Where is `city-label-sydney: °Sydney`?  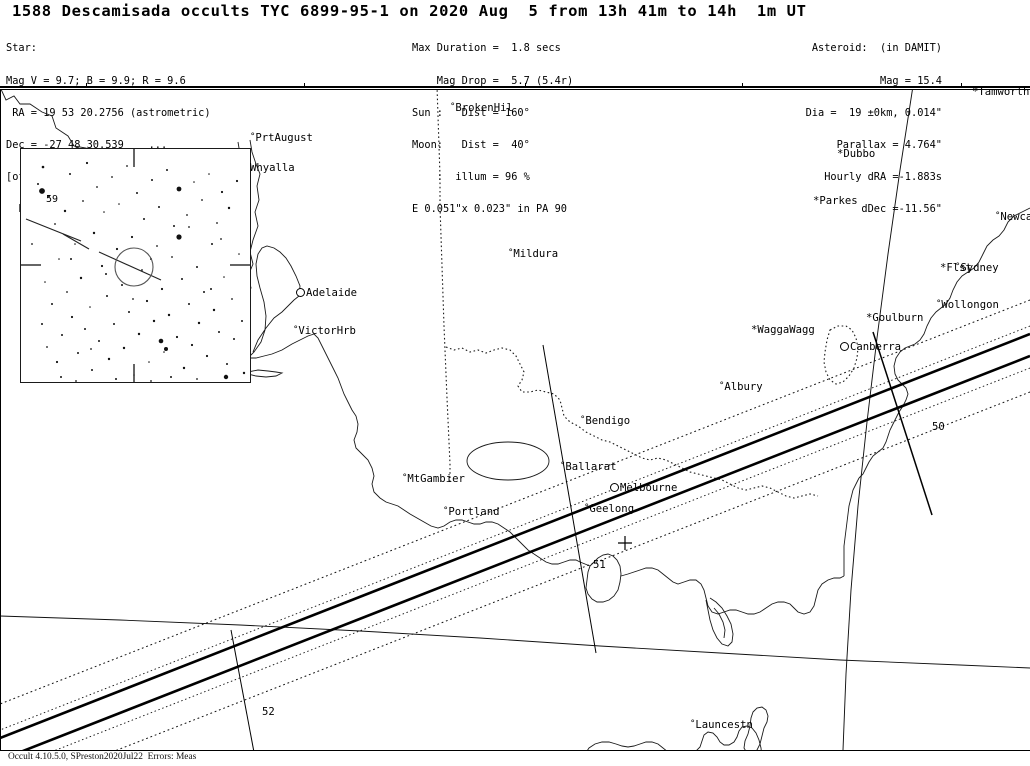
city-label-sydney: °Sydney is located at coordinates (977, 268).